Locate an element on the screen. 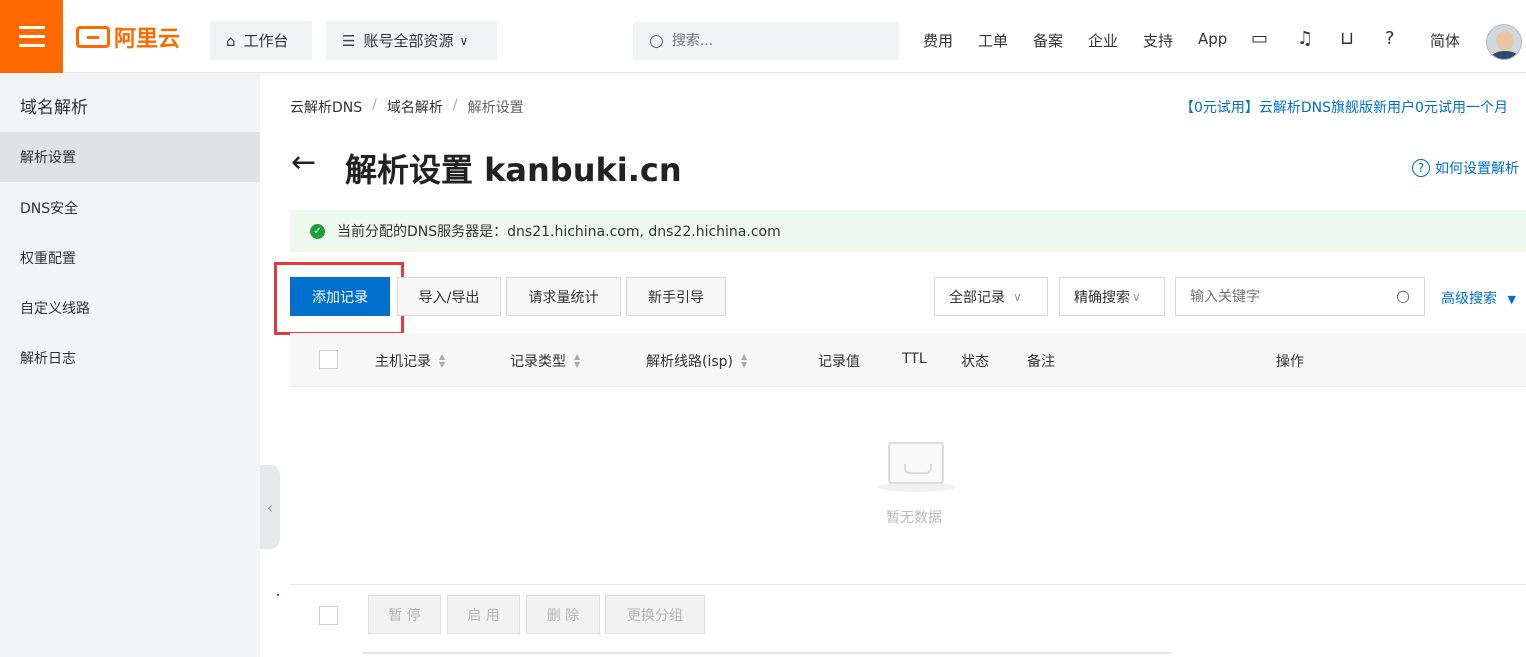  nav-link-icp: 备案 is located at coordinates (1048, 40).